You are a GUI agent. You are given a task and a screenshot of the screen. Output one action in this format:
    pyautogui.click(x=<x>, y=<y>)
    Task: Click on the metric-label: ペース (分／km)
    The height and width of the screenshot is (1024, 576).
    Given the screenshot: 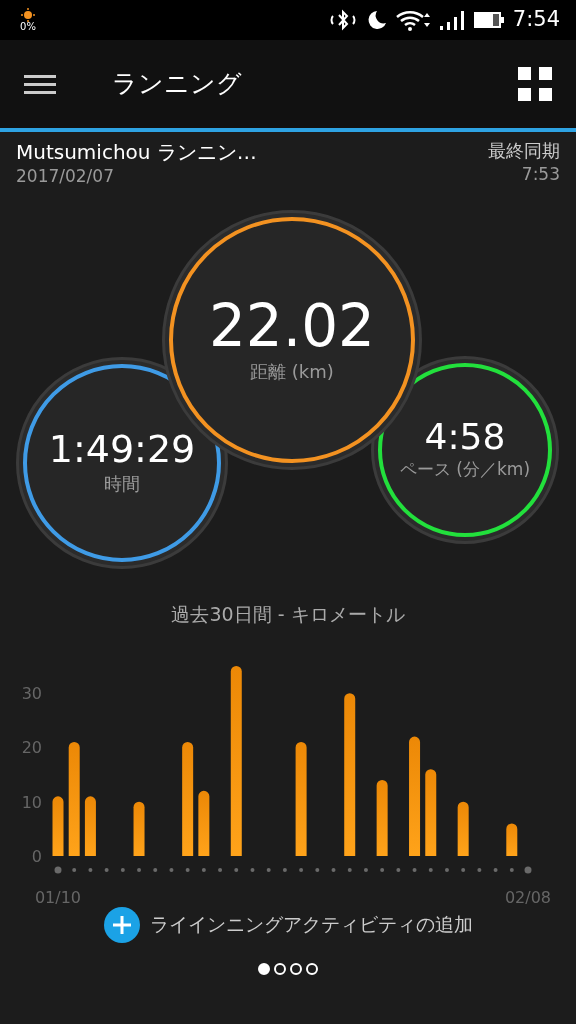 What is the action you would take?
    pyautogui.click(x=465, y=470)
    